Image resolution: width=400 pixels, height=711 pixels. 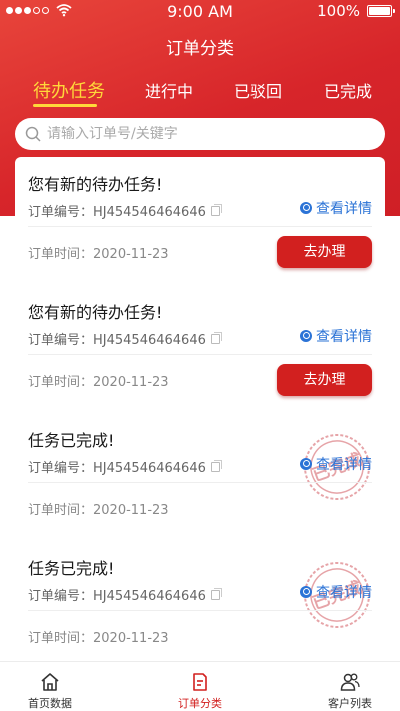 What do you see at coordinates (258, 90) in the screenshot?
I see `tab-rejected: 已驳回` at bounding box center [258, 90].